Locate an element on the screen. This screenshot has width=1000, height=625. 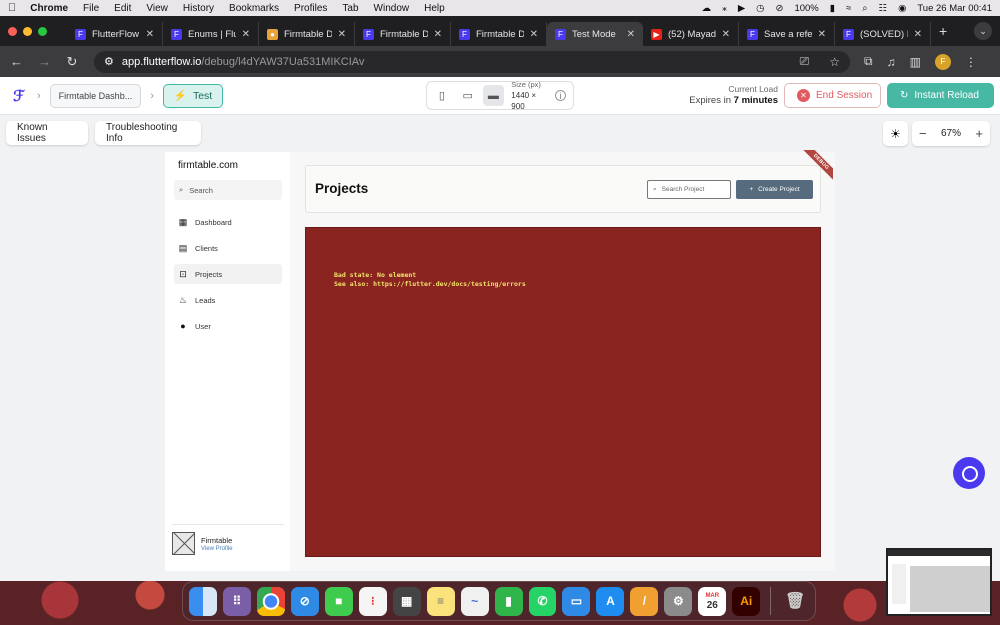
tab-test-mode: F Test Mode ✕ is located at coordinates (595, 34).